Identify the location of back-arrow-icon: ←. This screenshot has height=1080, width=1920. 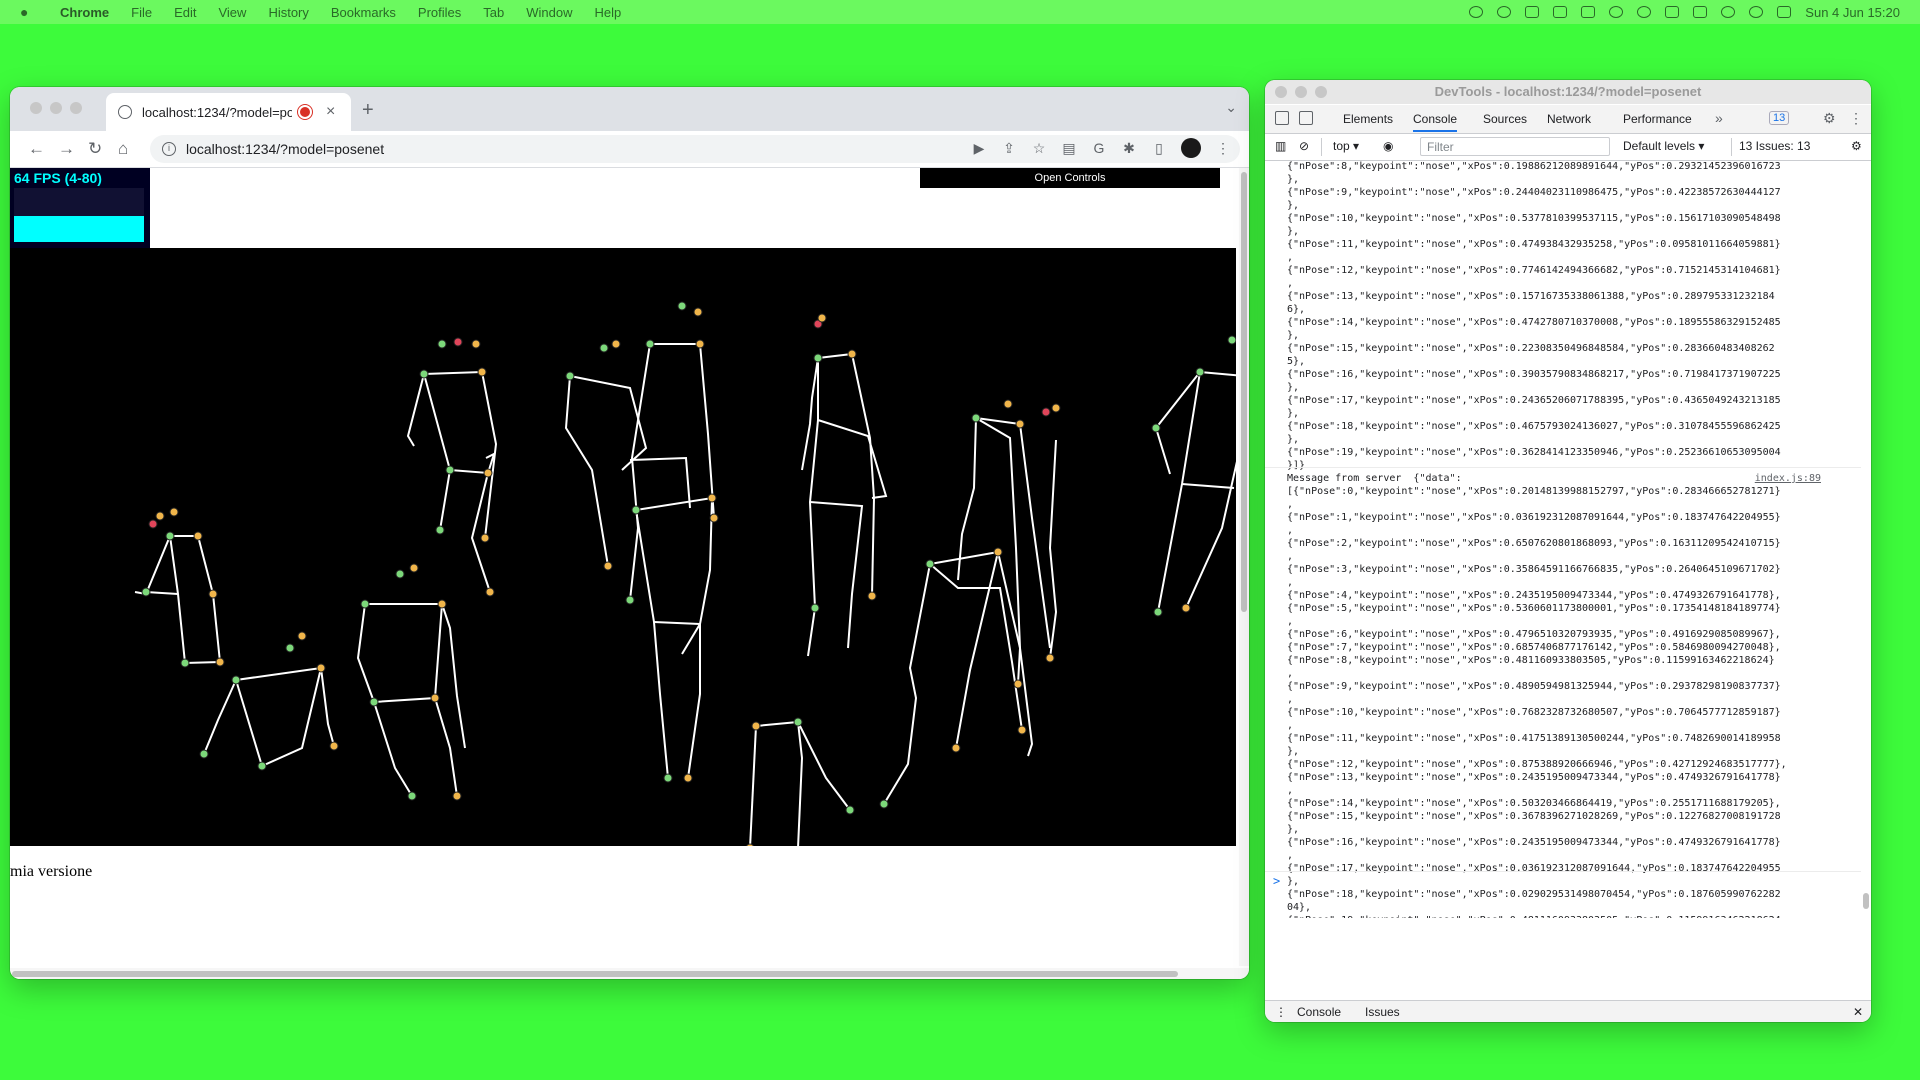
(36, 149).